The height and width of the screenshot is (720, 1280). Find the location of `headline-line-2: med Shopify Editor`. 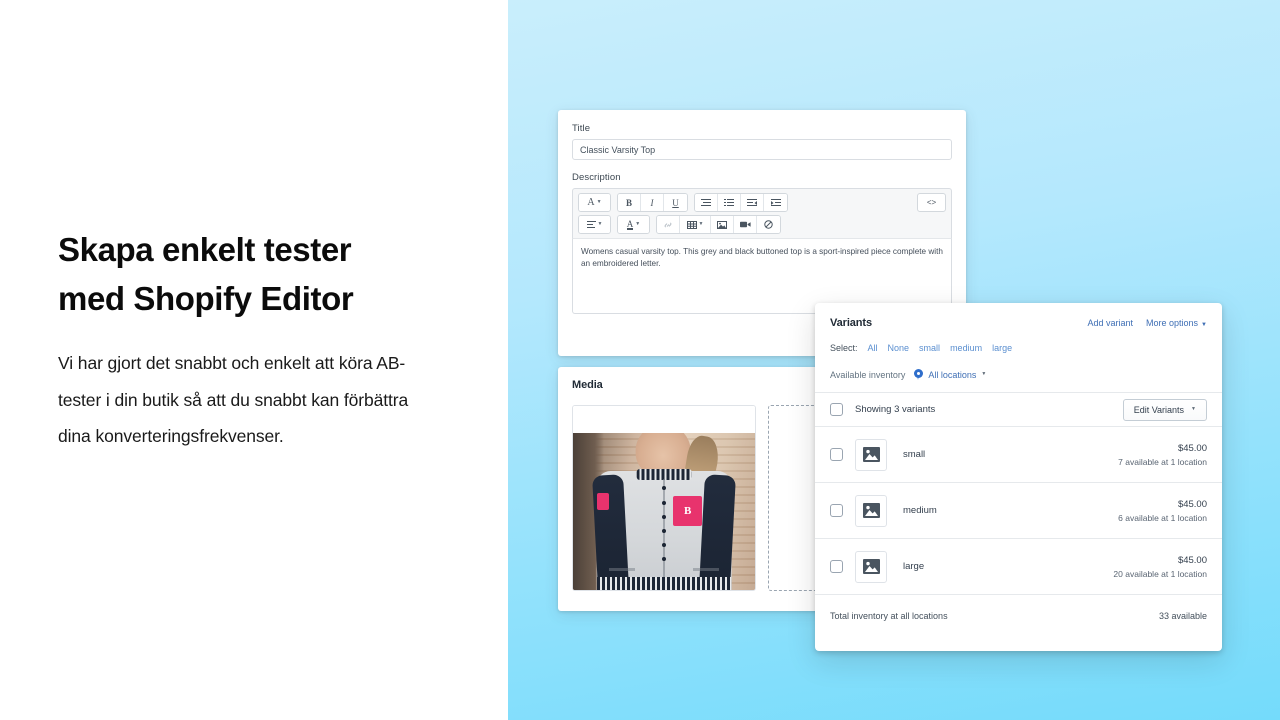

headline-line-2: med Shopify Editor is located at coordinates (206, 298).